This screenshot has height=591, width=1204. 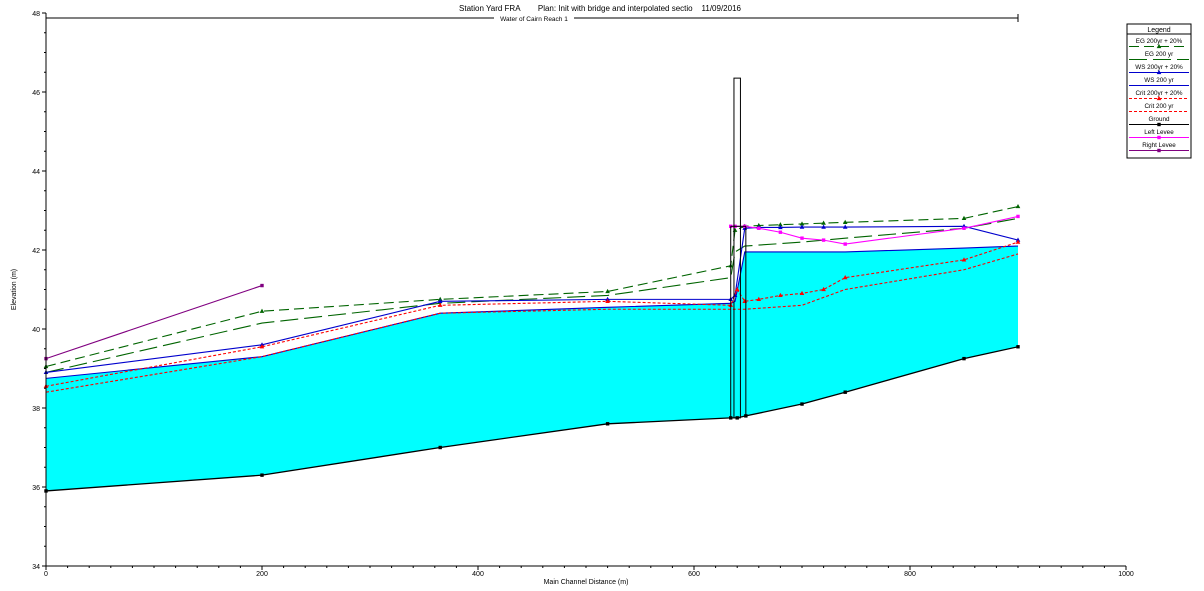 What do you see at coordinates (1158, 93) in the screenshot?
I see `legend-label: Crit 200yr + 20%` at bounding box center [1158, 93].